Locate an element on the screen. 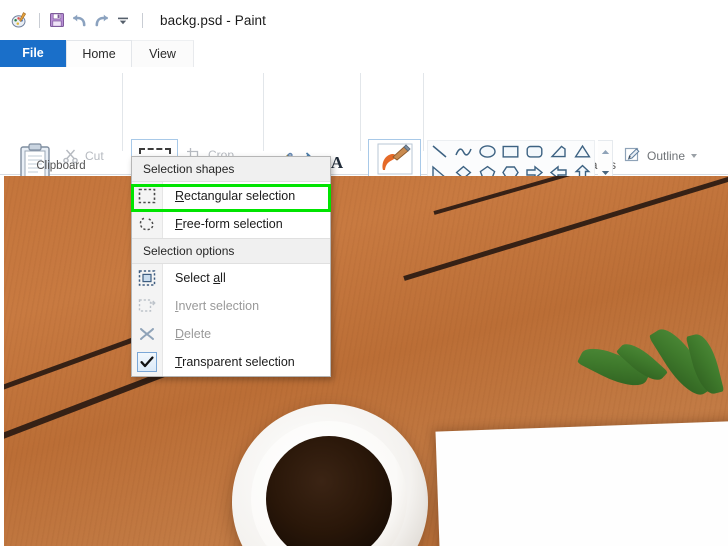  right-triangle-shape-button is located at coordinates (559, 151).